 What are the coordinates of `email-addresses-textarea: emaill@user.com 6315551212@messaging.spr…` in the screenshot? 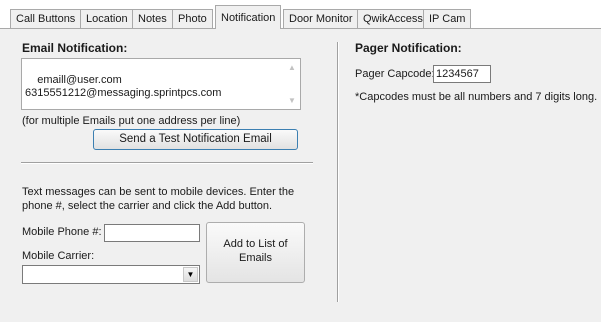 It's located at (161, 84).